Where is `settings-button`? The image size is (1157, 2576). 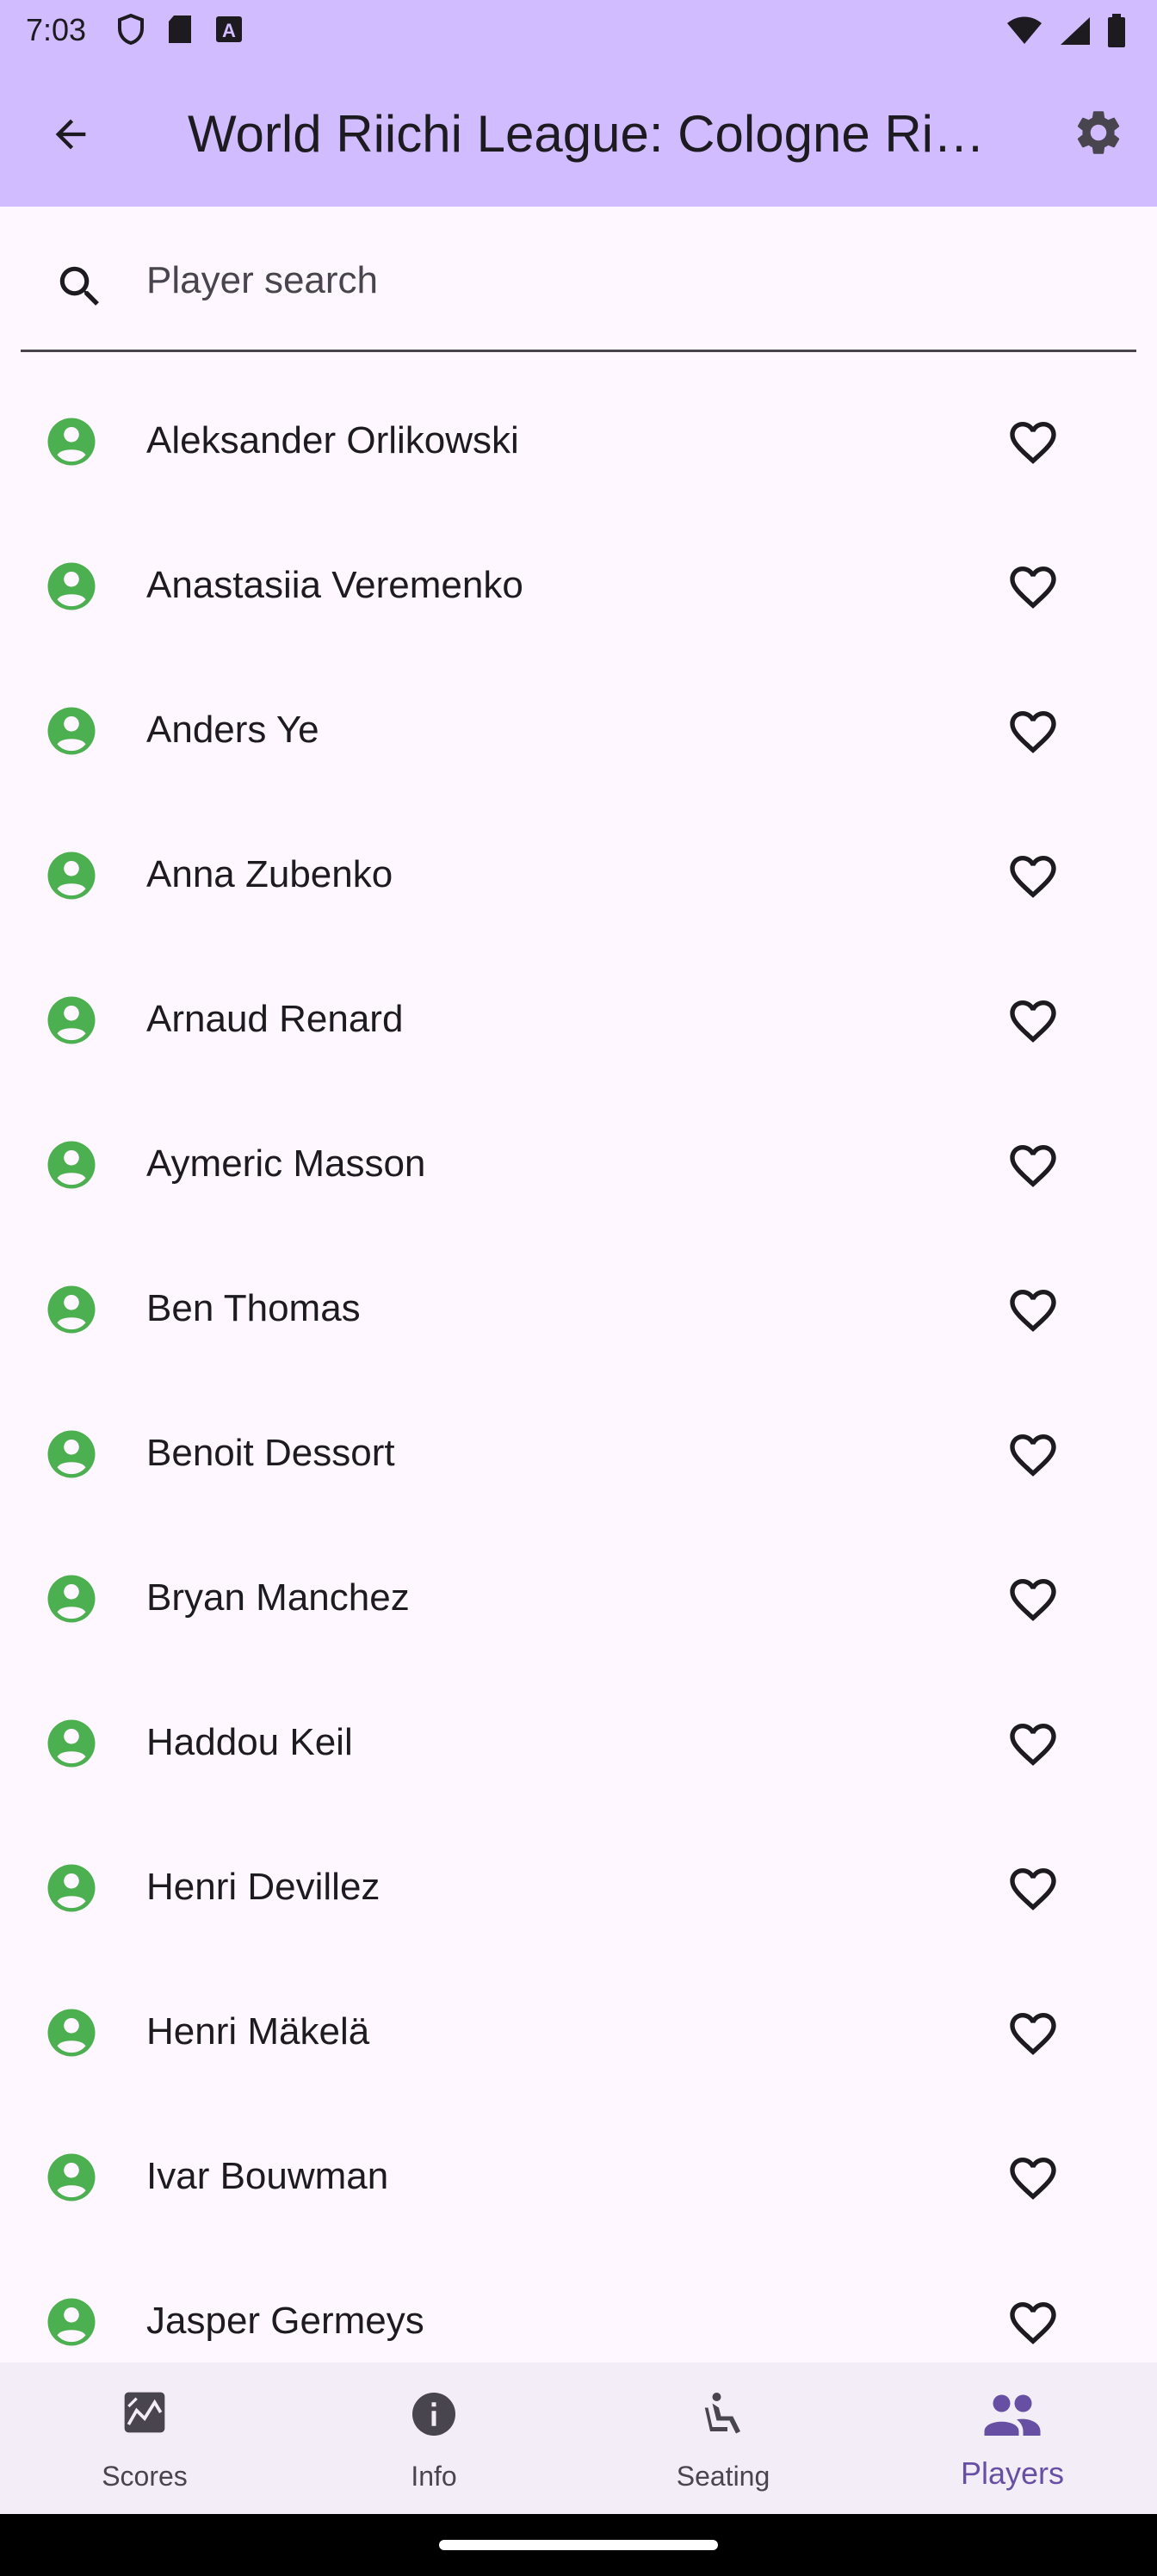
settings-button is located at coordinates (1099, 133).